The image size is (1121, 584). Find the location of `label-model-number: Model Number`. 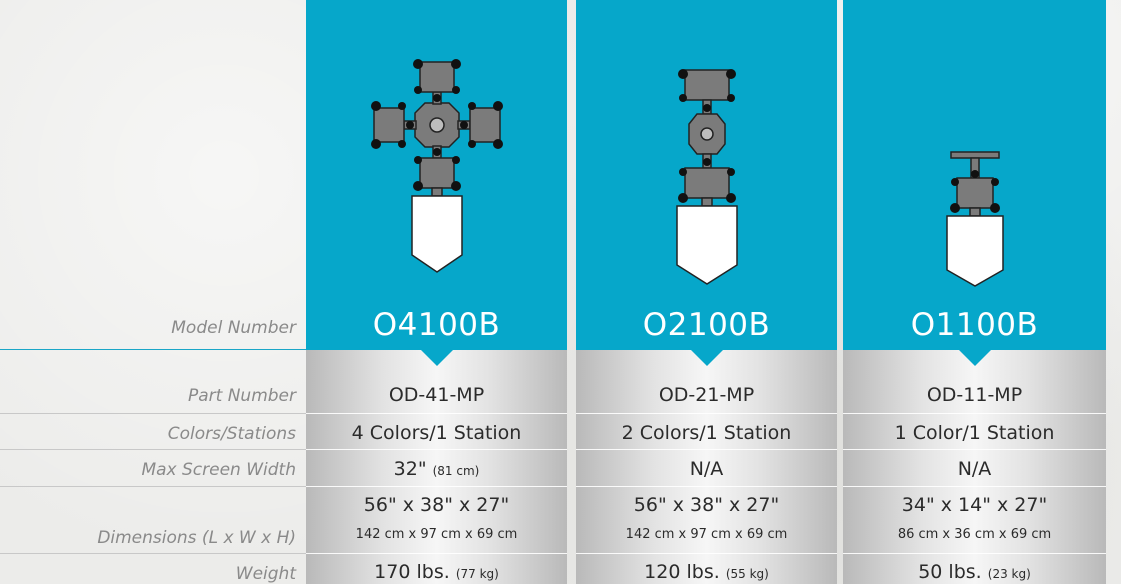

label-model-number: Model Number is located at coordinates (233, 328).